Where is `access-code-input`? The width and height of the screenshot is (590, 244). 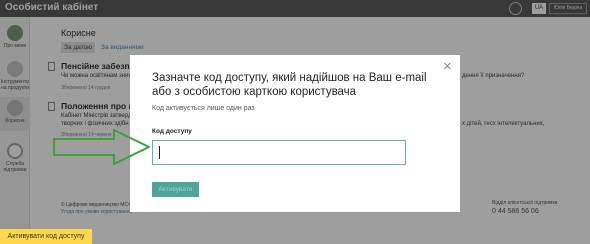
access-code-input is located at coordinates (279, 152).